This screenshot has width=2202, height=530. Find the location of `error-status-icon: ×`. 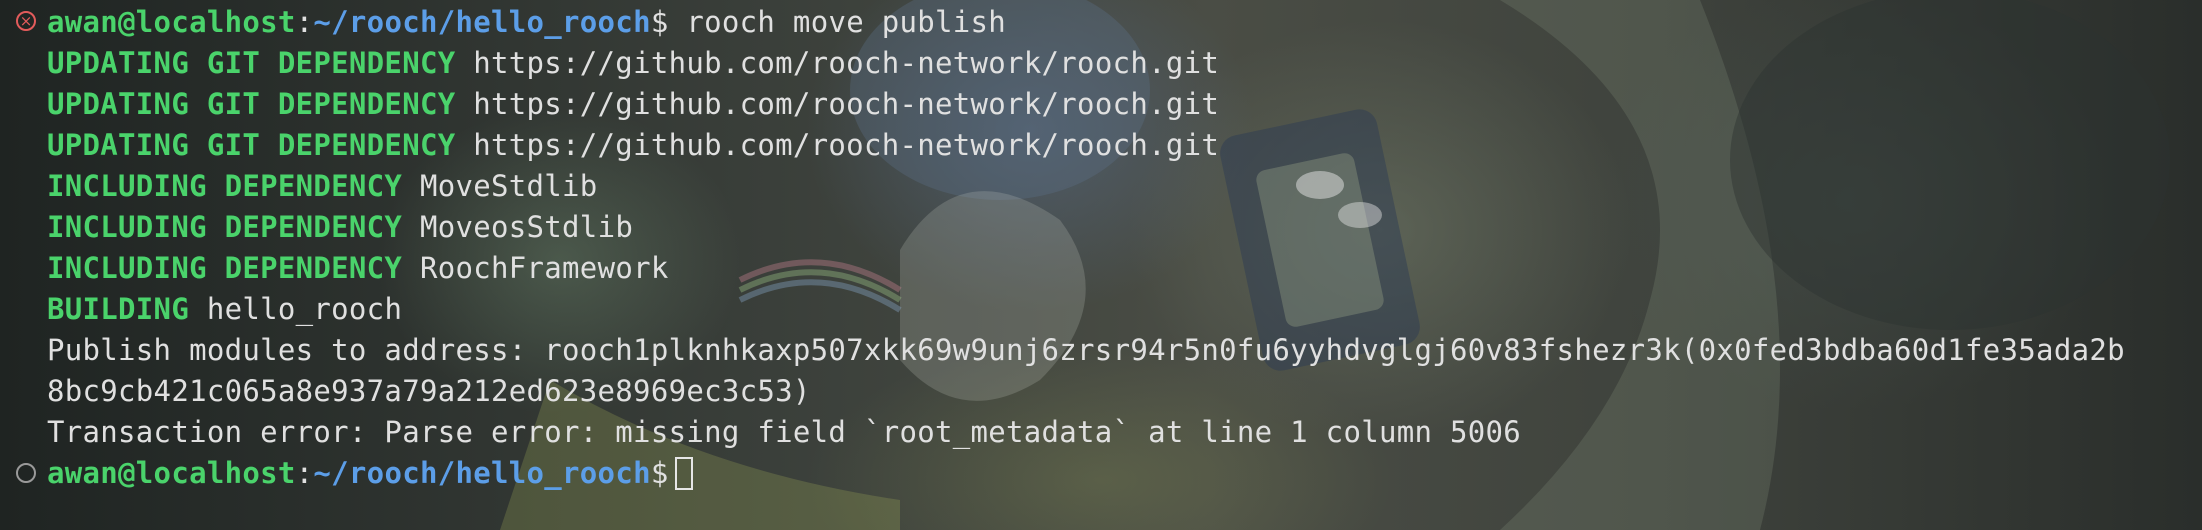

error-status-icon: × is located at coordinates (26, 21).